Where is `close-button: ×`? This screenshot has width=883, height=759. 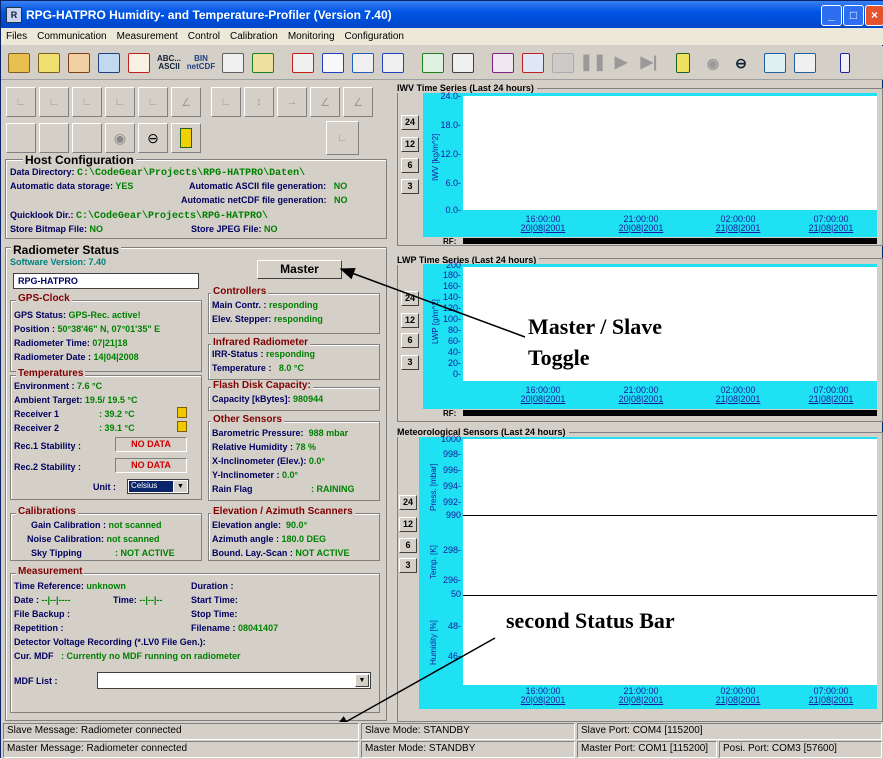
close-button: × is located at coordinates (874, 15).